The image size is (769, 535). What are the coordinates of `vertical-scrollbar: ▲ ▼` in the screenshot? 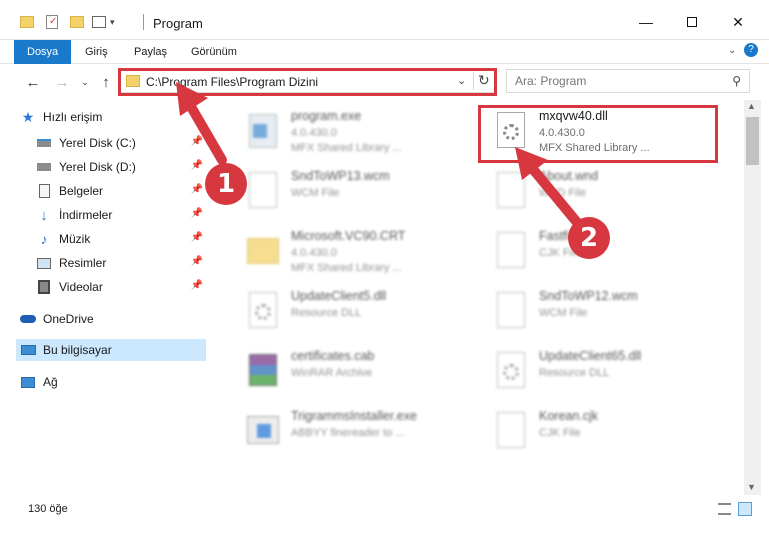 It's located at (752, 297).